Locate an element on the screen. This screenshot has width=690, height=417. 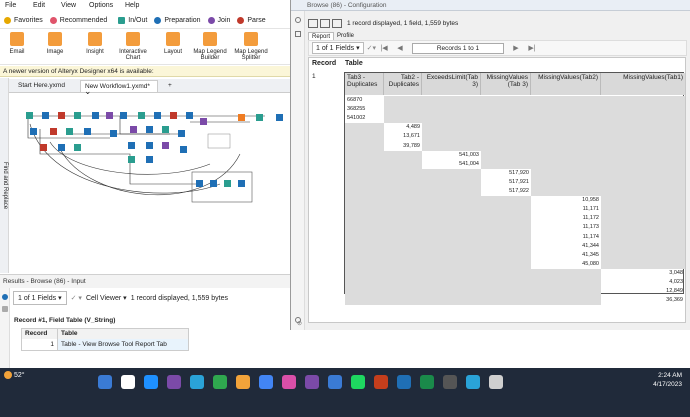
edge-icon is located at coordinates (197, 382).